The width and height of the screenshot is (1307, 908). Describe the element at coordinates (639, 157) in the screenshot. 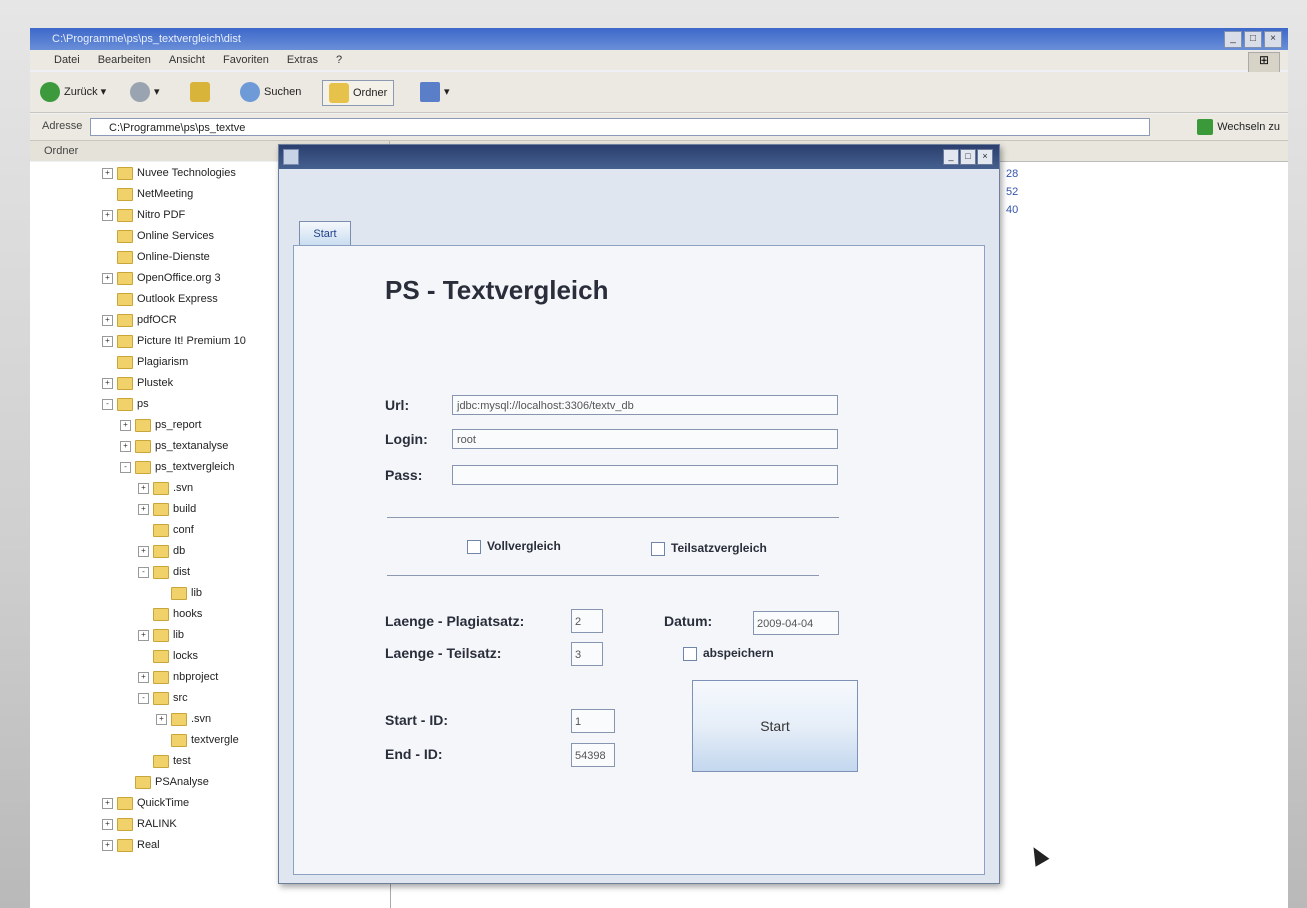

I see `dialog-titlebar: _ □ ×` at that location.